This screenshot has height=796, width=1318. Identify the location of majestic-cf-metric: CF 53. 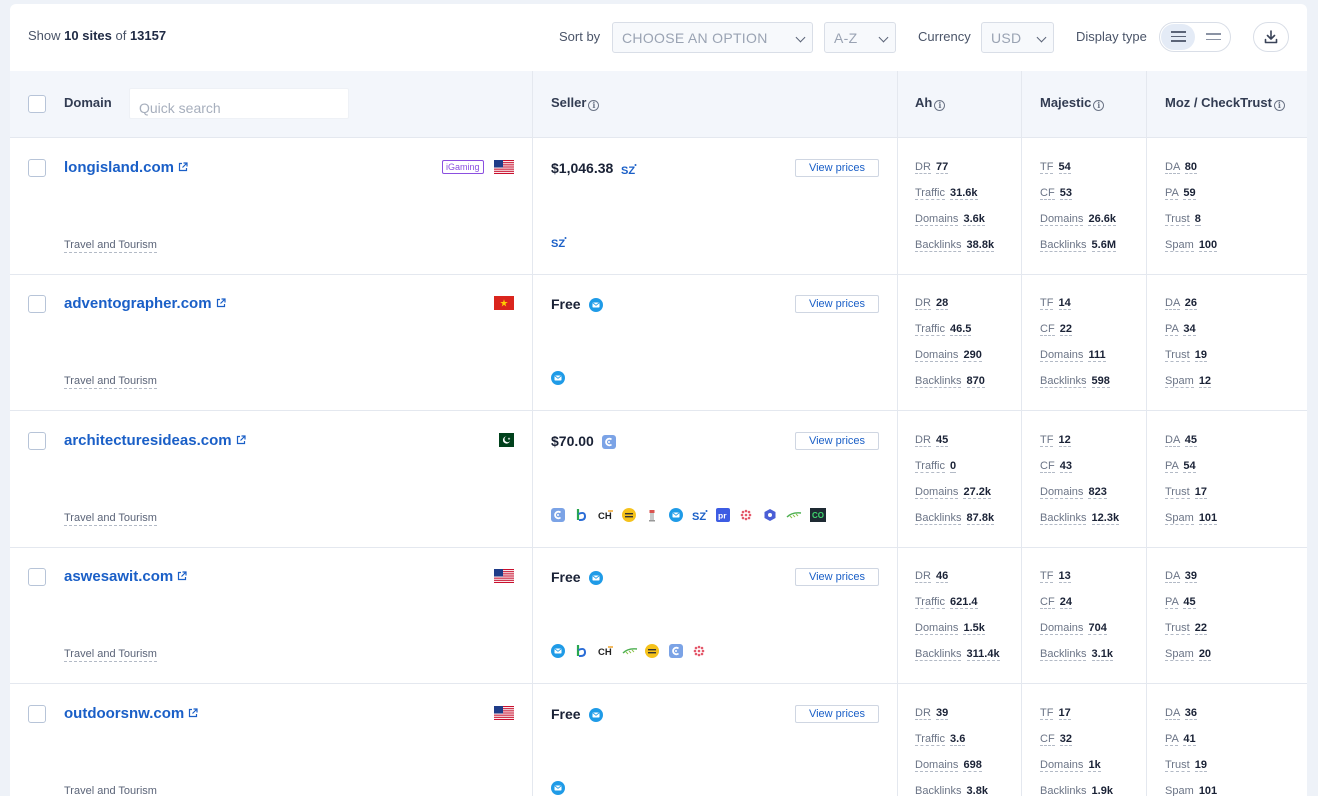
(1099, 200).